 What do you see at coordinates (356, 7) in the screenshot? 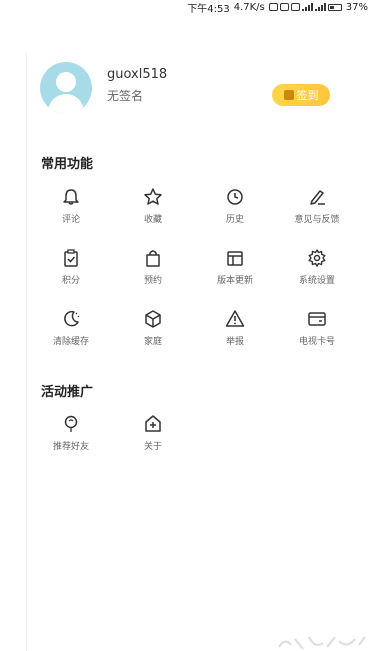
I see `battery-percent: 37%` at bounding box center [356, 7].